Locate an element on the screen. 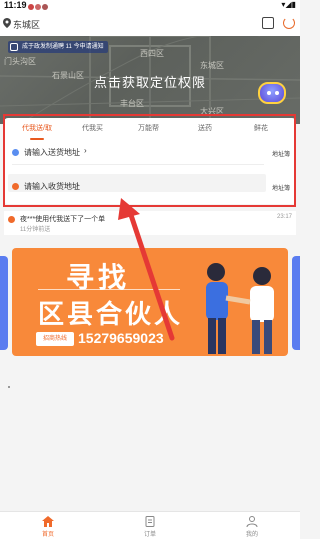 This screenshot has height=539, width=320. order-icon is located at coordinates (150, 521).